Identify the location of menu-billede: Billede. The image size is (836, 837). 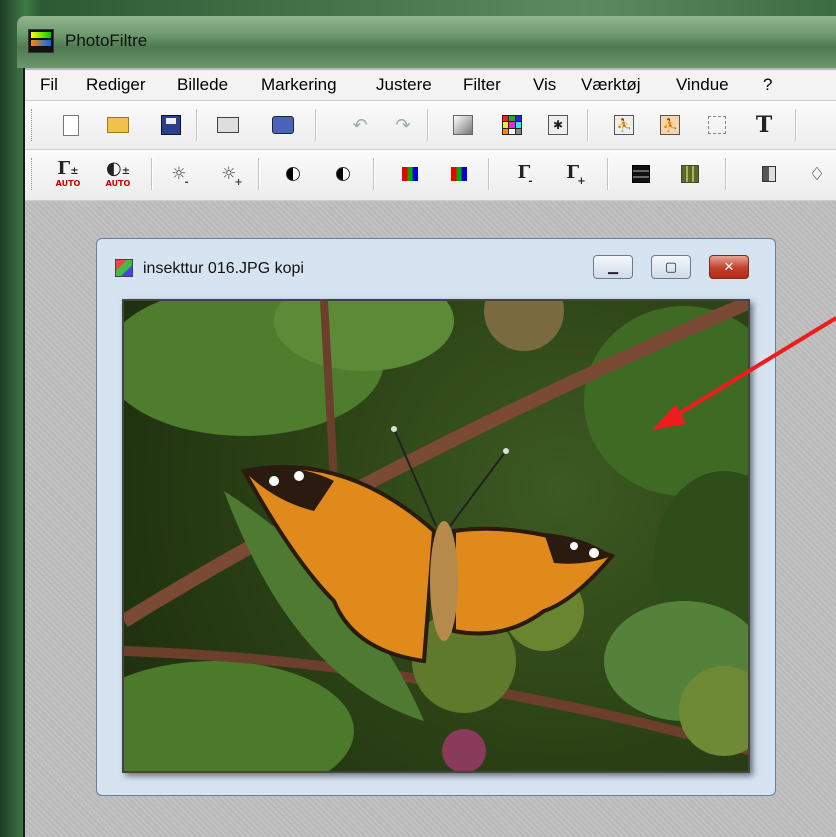
(202, 85).